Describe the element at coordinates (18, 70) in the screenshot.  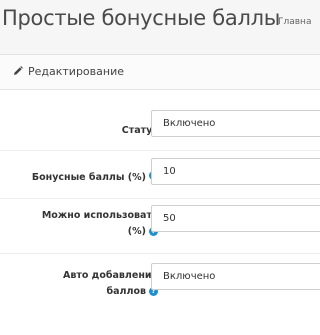
I see `pencil-icon` at that location.